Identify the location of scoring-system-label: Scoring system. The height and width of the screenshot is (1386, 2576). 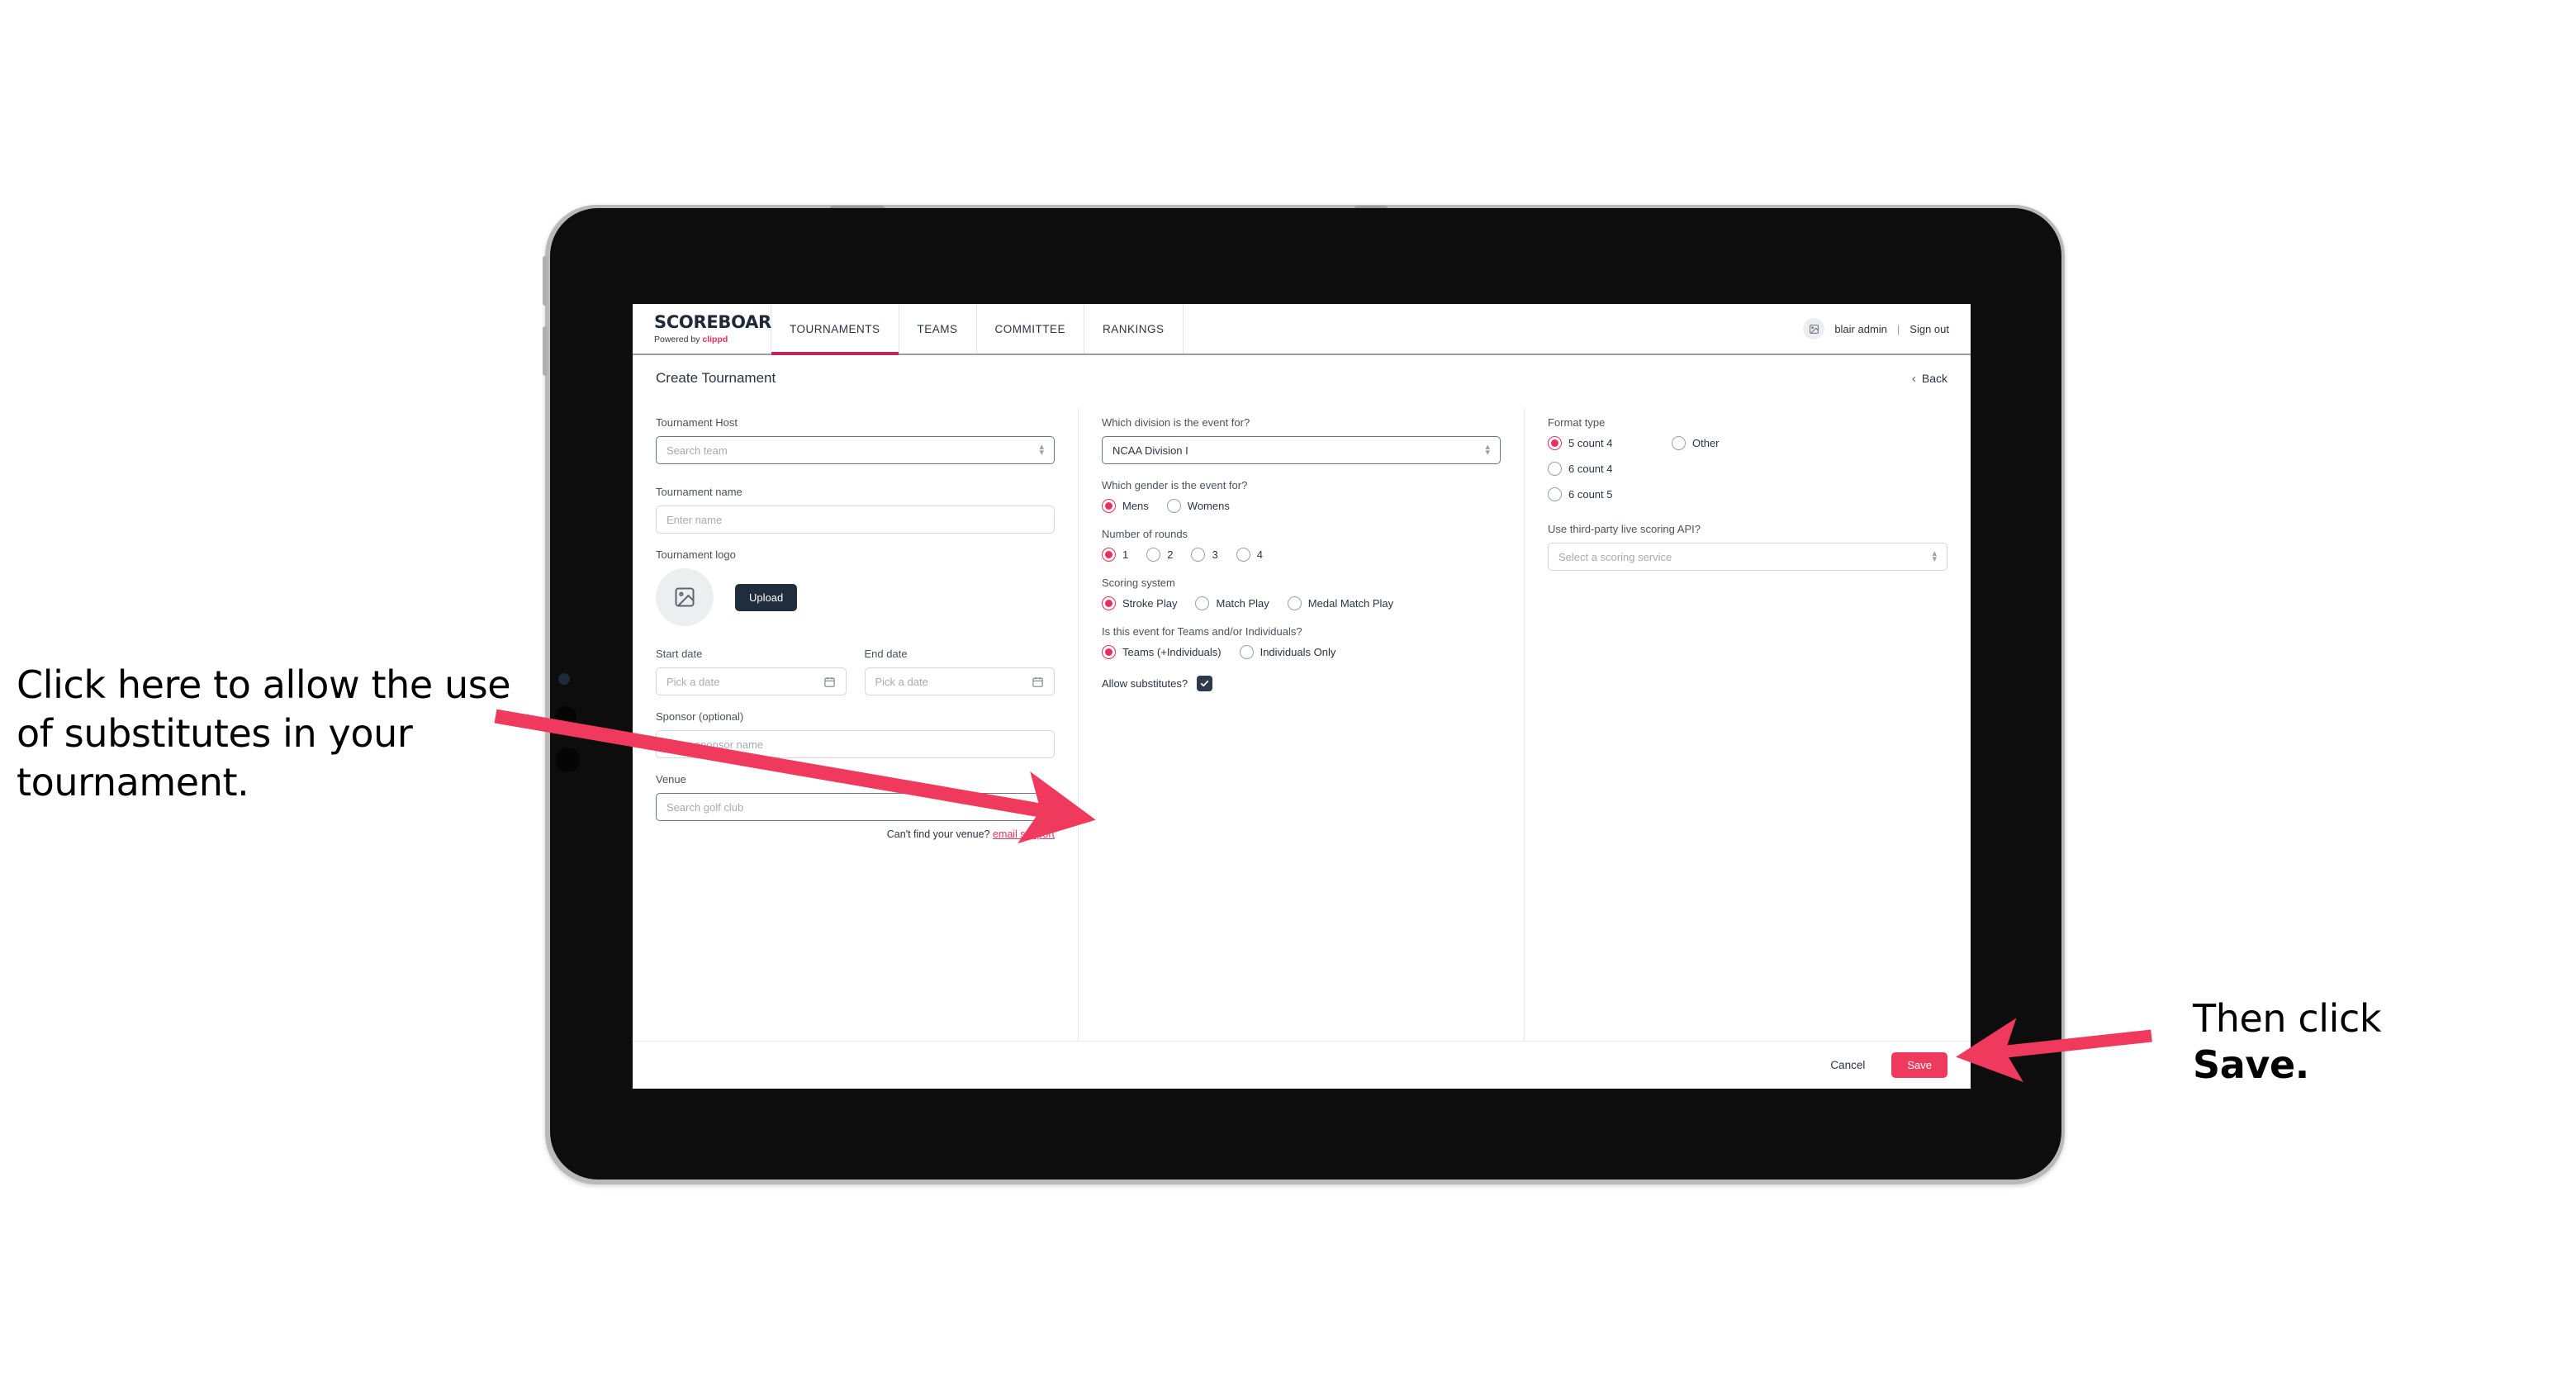
(1139, 583).